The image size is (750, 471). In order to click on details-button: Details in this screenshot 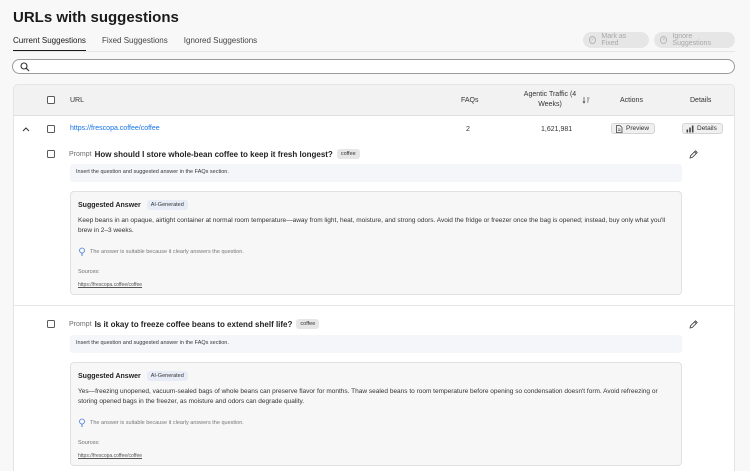, I will do `click(702, 128)`.